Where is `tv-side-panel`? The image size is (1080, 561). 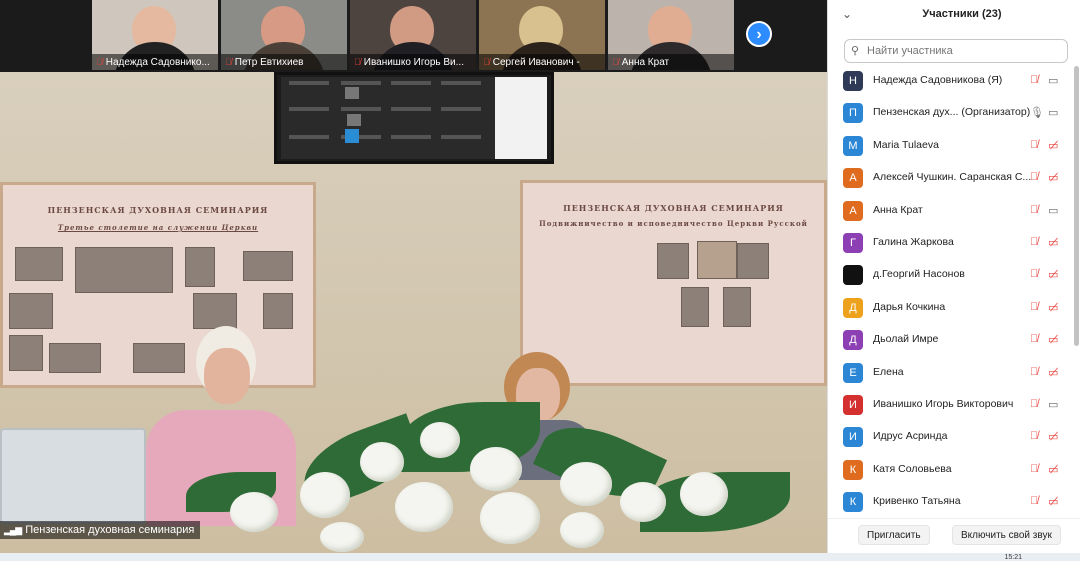
tv-side-panel is located at coordinates (521, 118).